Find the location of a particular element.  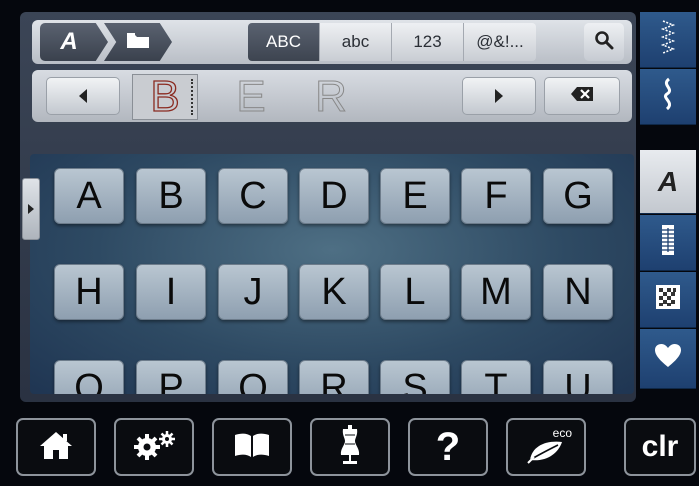

quilt-icon is located at coordinates (668, 299).